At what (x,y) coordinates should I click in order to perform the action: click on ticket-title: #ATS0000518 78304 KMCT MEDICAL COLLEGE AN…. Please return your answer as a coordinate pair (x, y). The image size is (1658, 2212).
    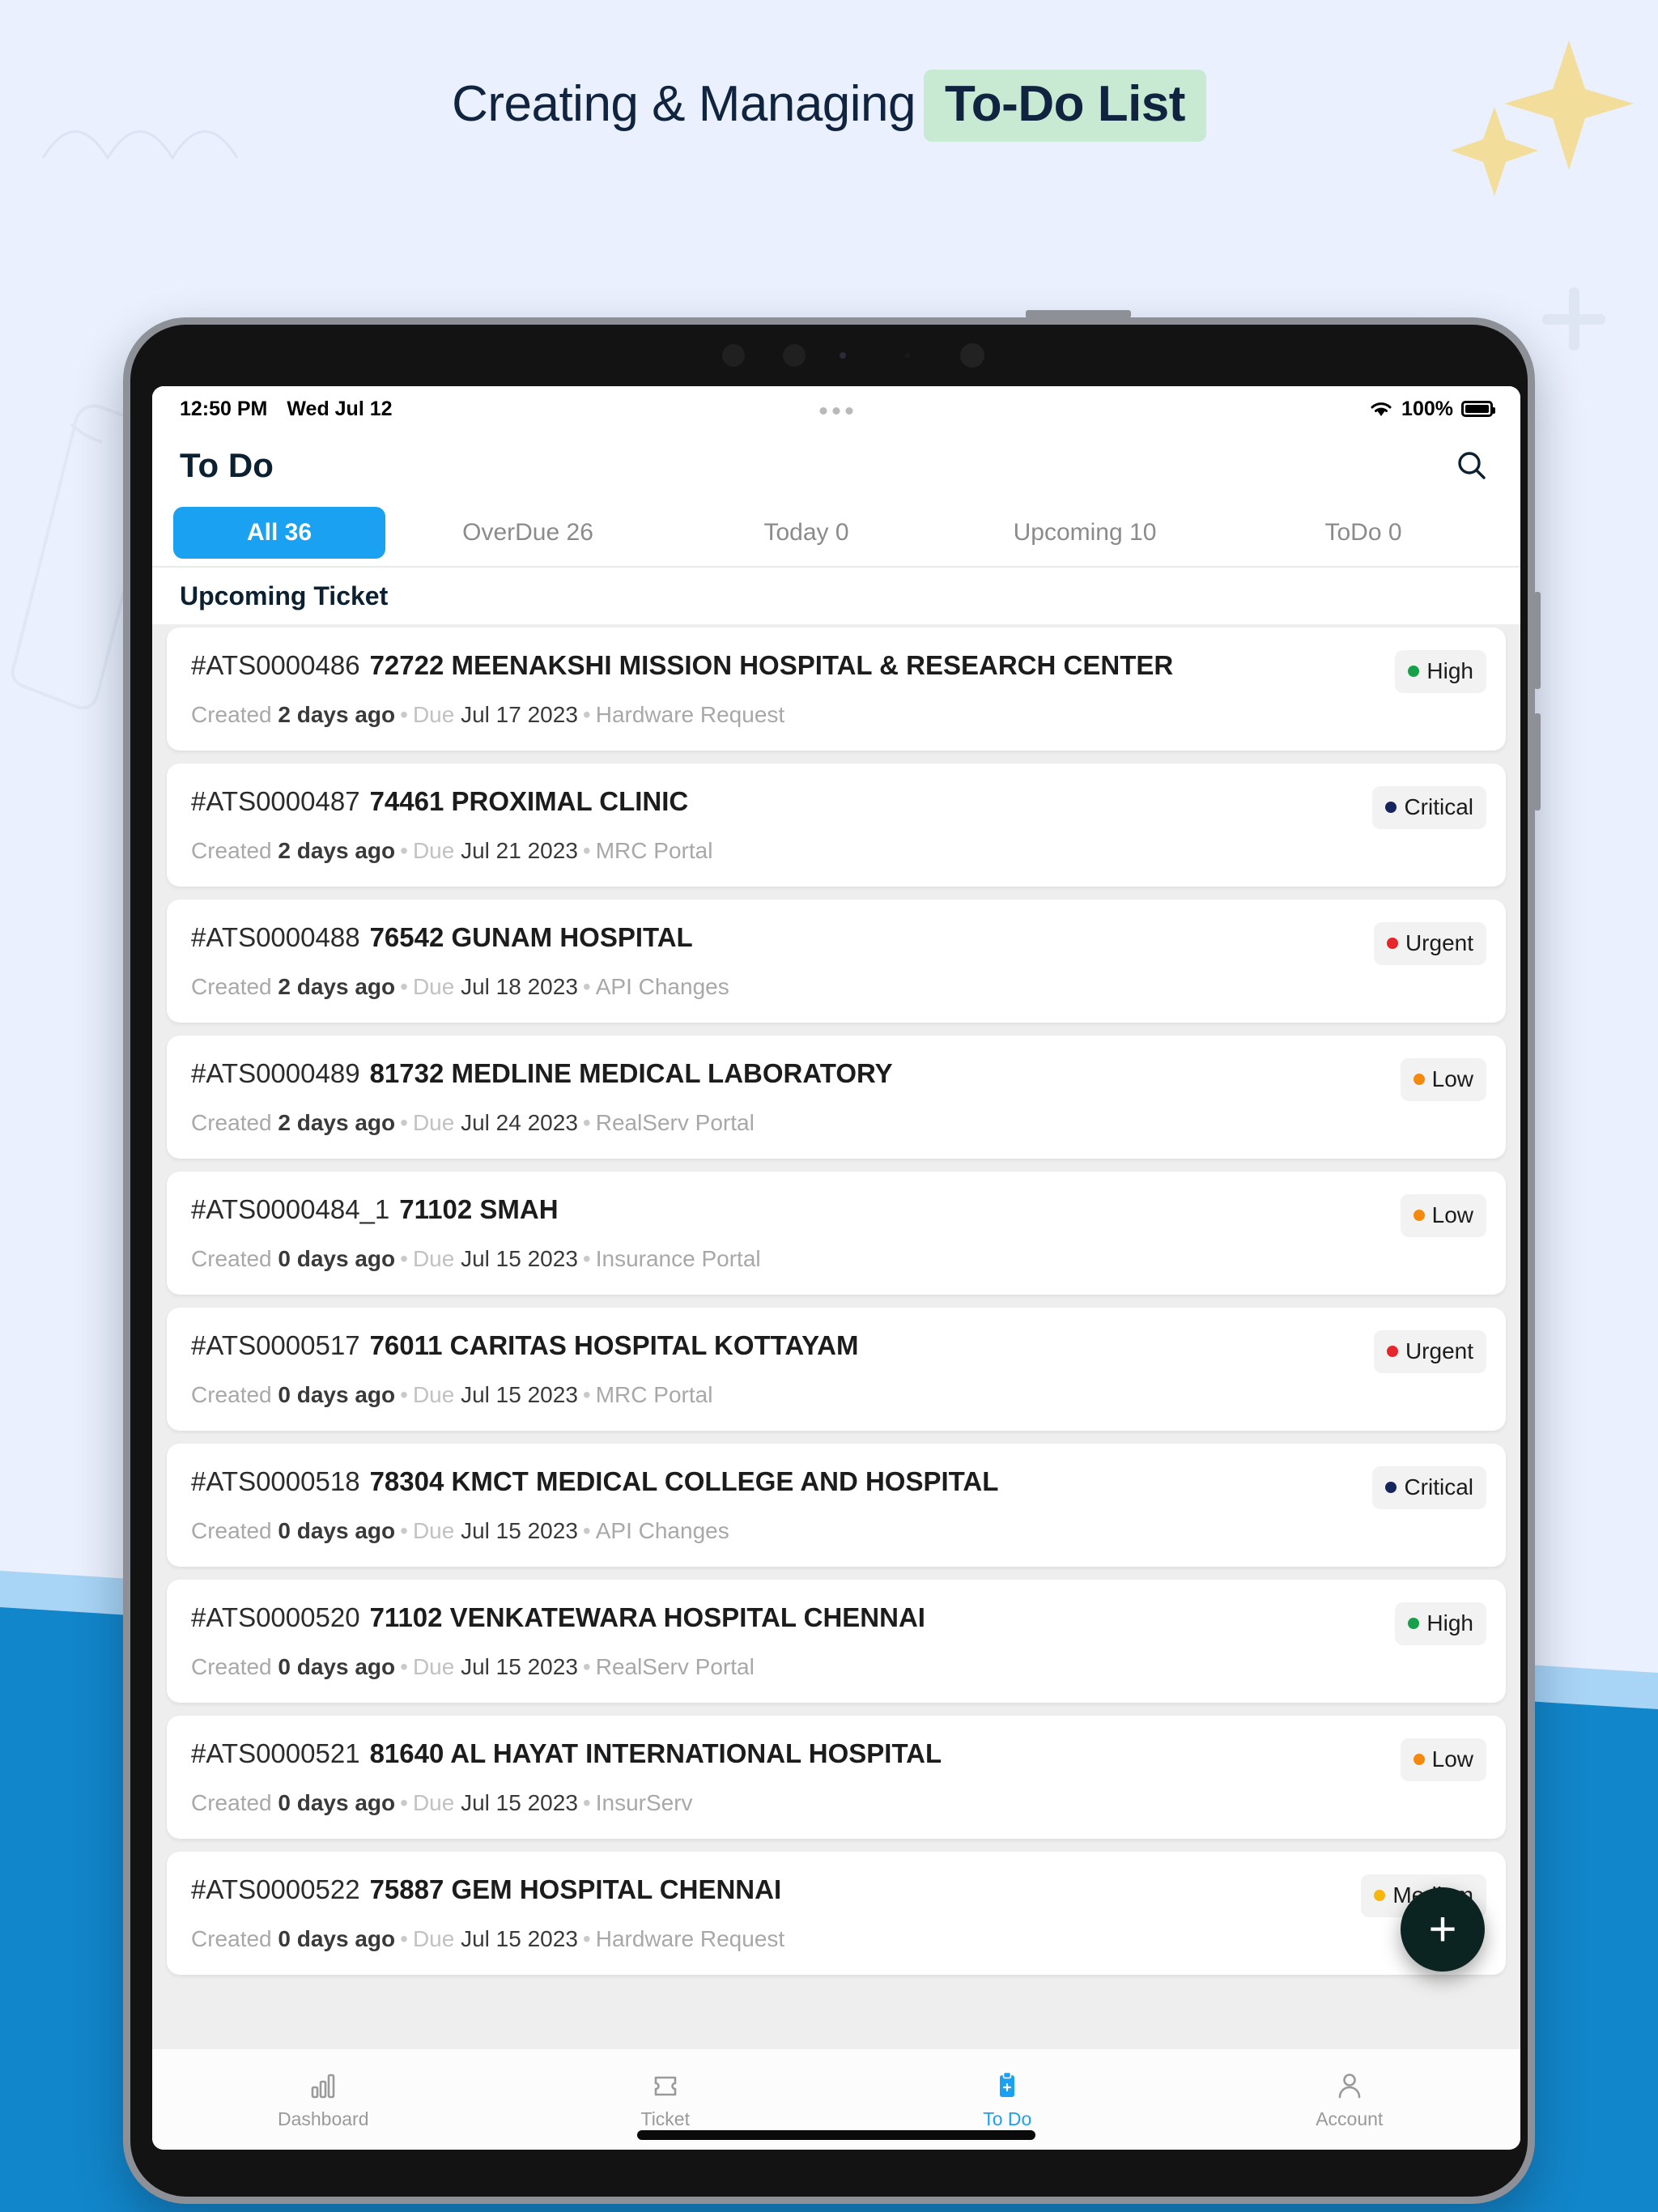
    Looking at the image, I should click on (836, 1481).